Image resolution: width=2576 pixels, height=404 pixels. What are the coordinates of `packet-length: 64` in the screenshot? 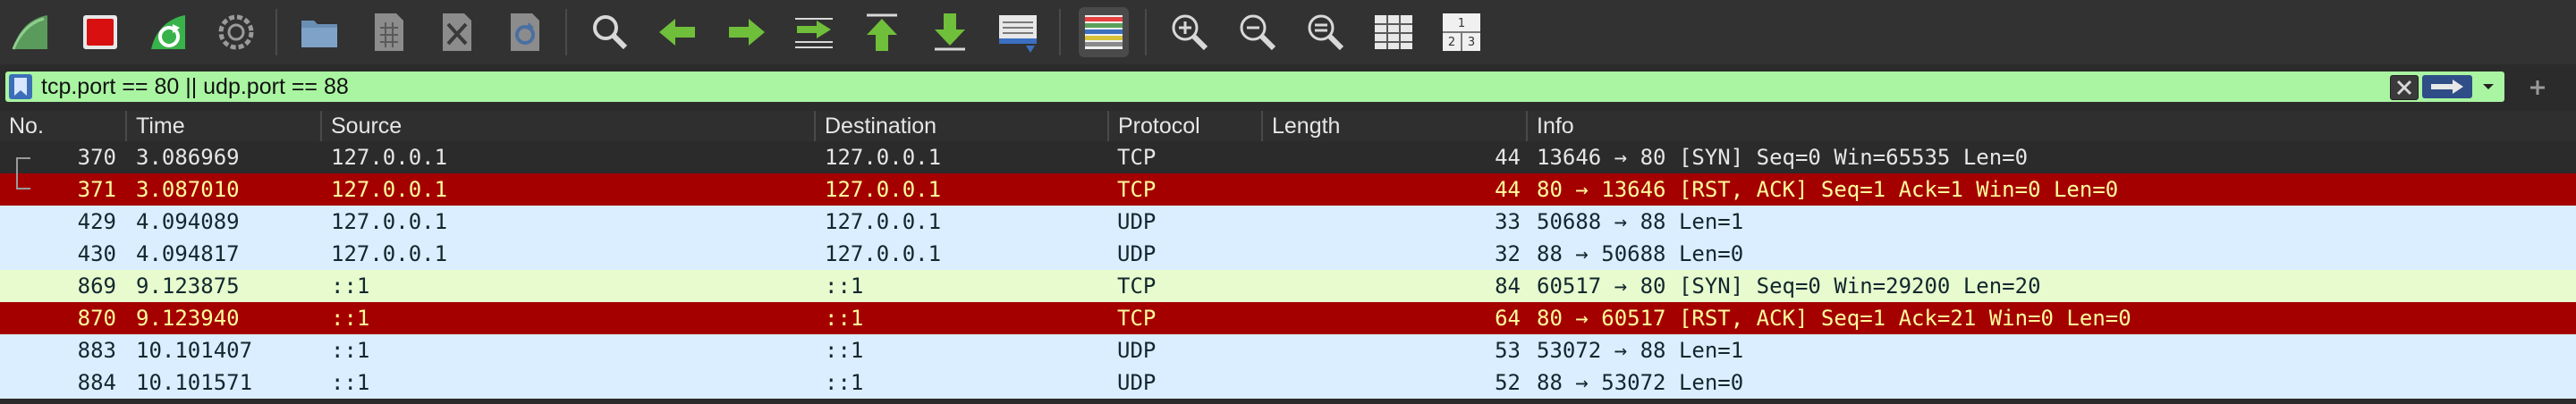 It's located at (1508, 318).